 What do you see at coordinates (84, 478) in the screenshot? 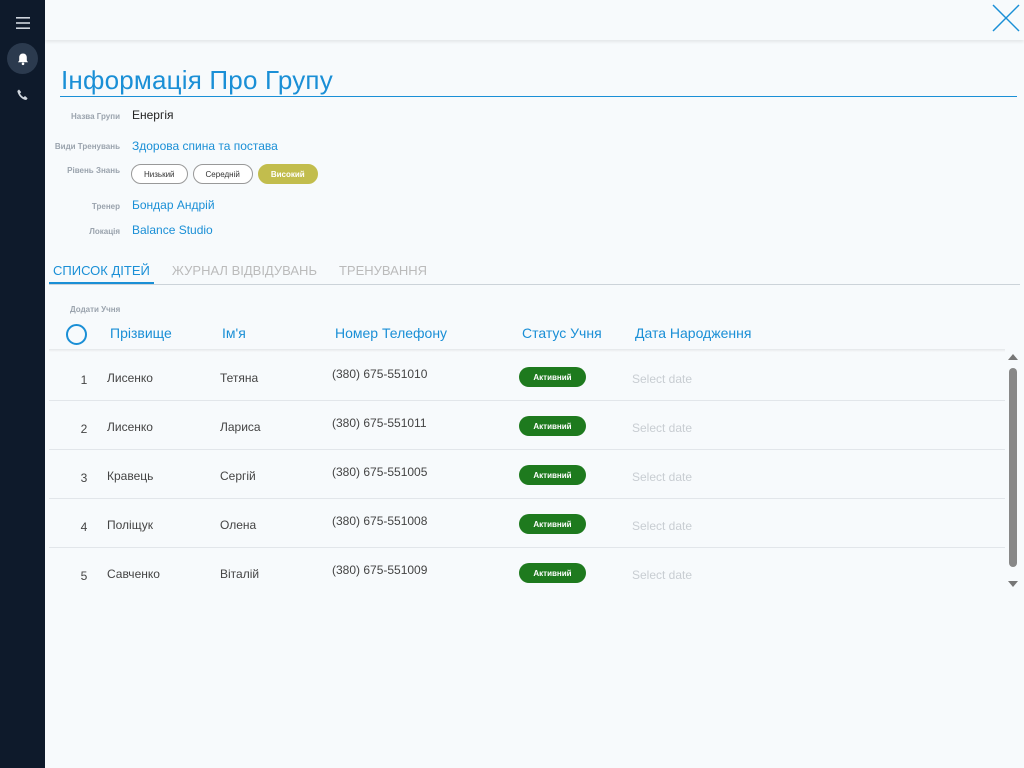
I see `row-number: 3` at bounding box center [84, 478].